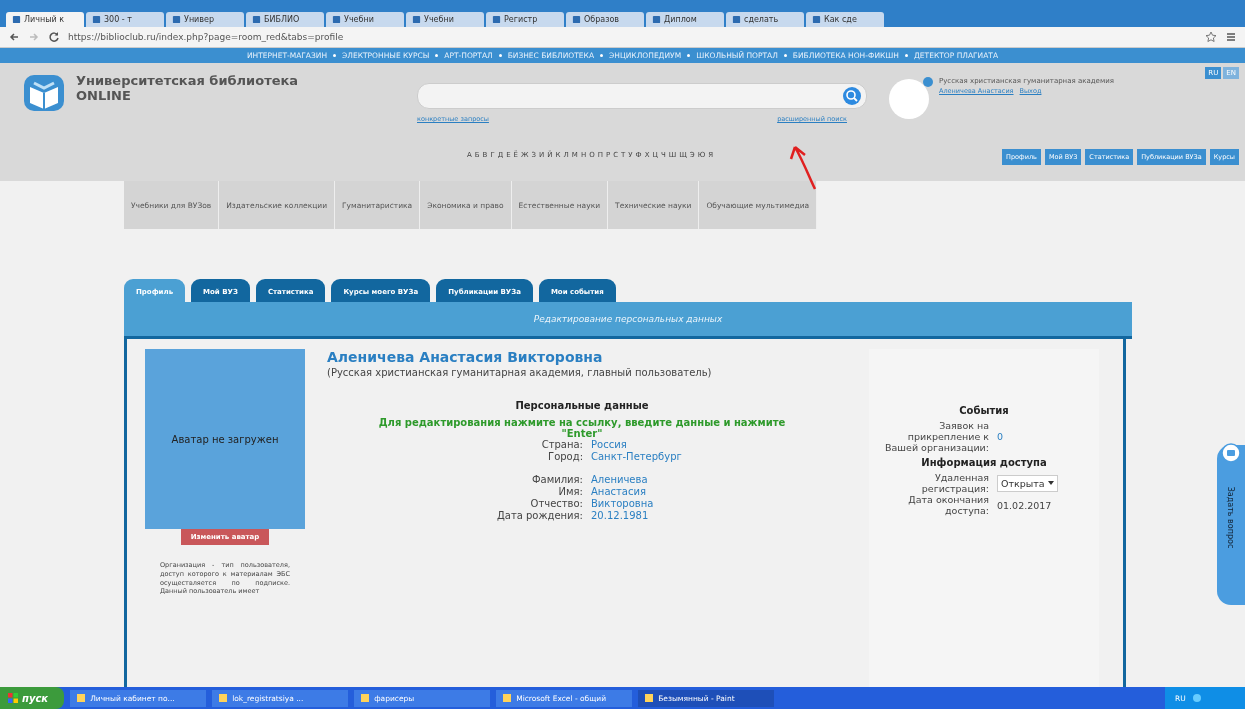 The width and height of the screenshot is (1245, 709). What do you see at coordinates (1231, 453) in the screenshot?
I see `mail-icon` at bounding box center [1231, 453].